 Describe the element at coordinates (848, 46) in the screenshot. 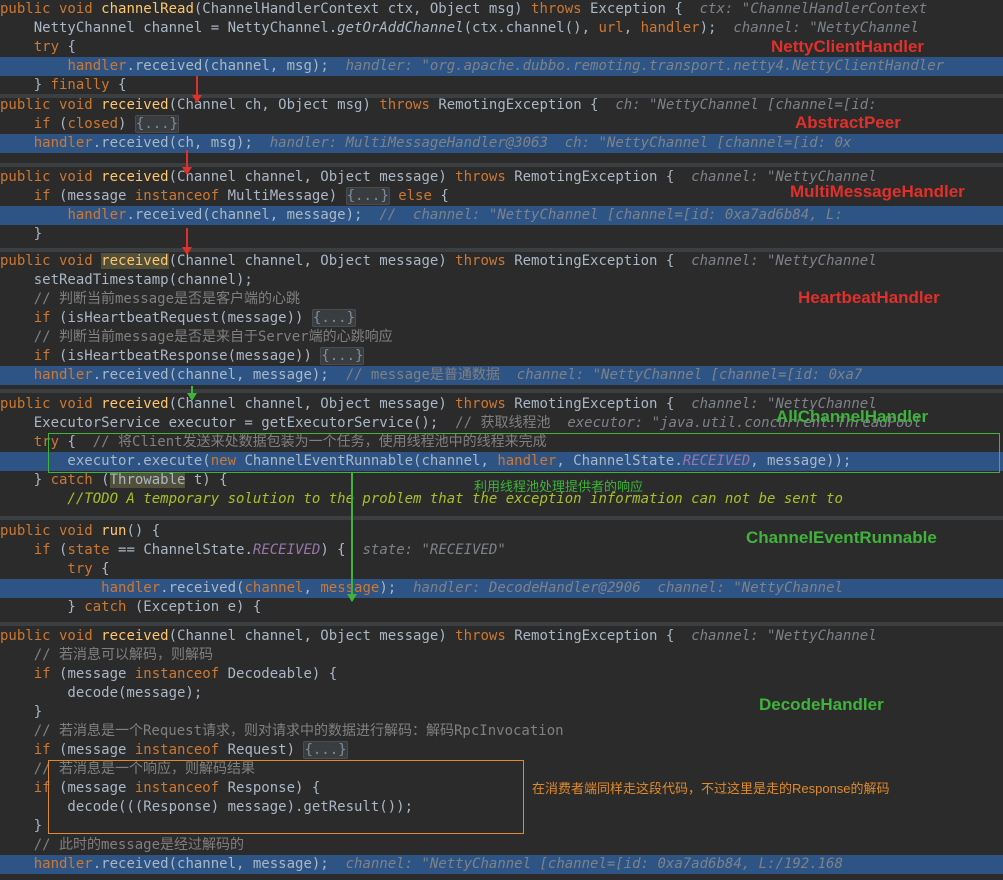

I see `label-netty-client-handler: NettyClientHandler` at that location.